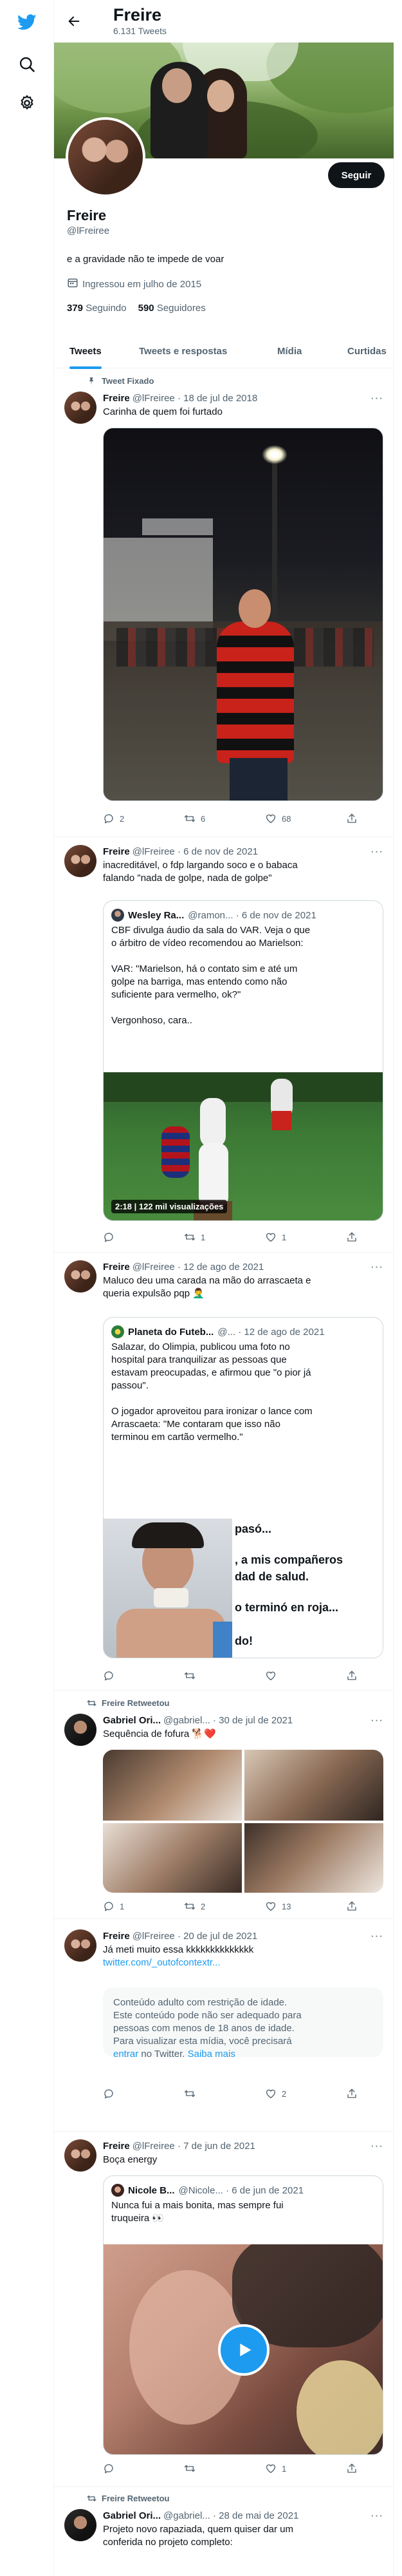 The height and width of the screenshot is (2576, 402). Describe the element at coordinates (106, 157) in the screenshot. I see `profile-avatar` at that location.